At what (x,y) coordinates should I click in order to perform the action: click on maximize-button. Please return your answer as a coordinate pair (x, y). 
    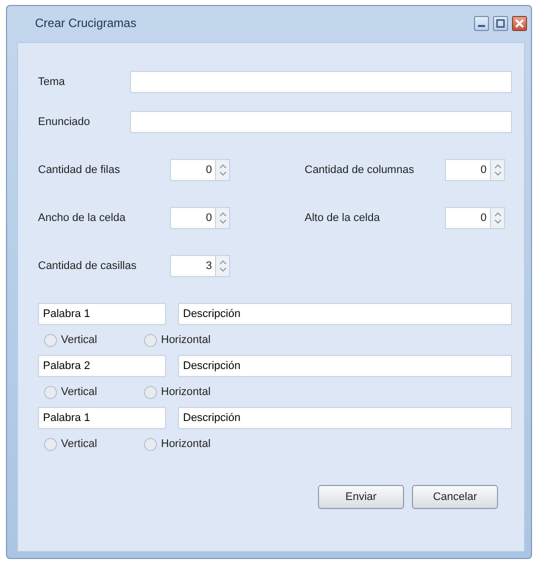
    Looking at the image, I should click on (500, 23).